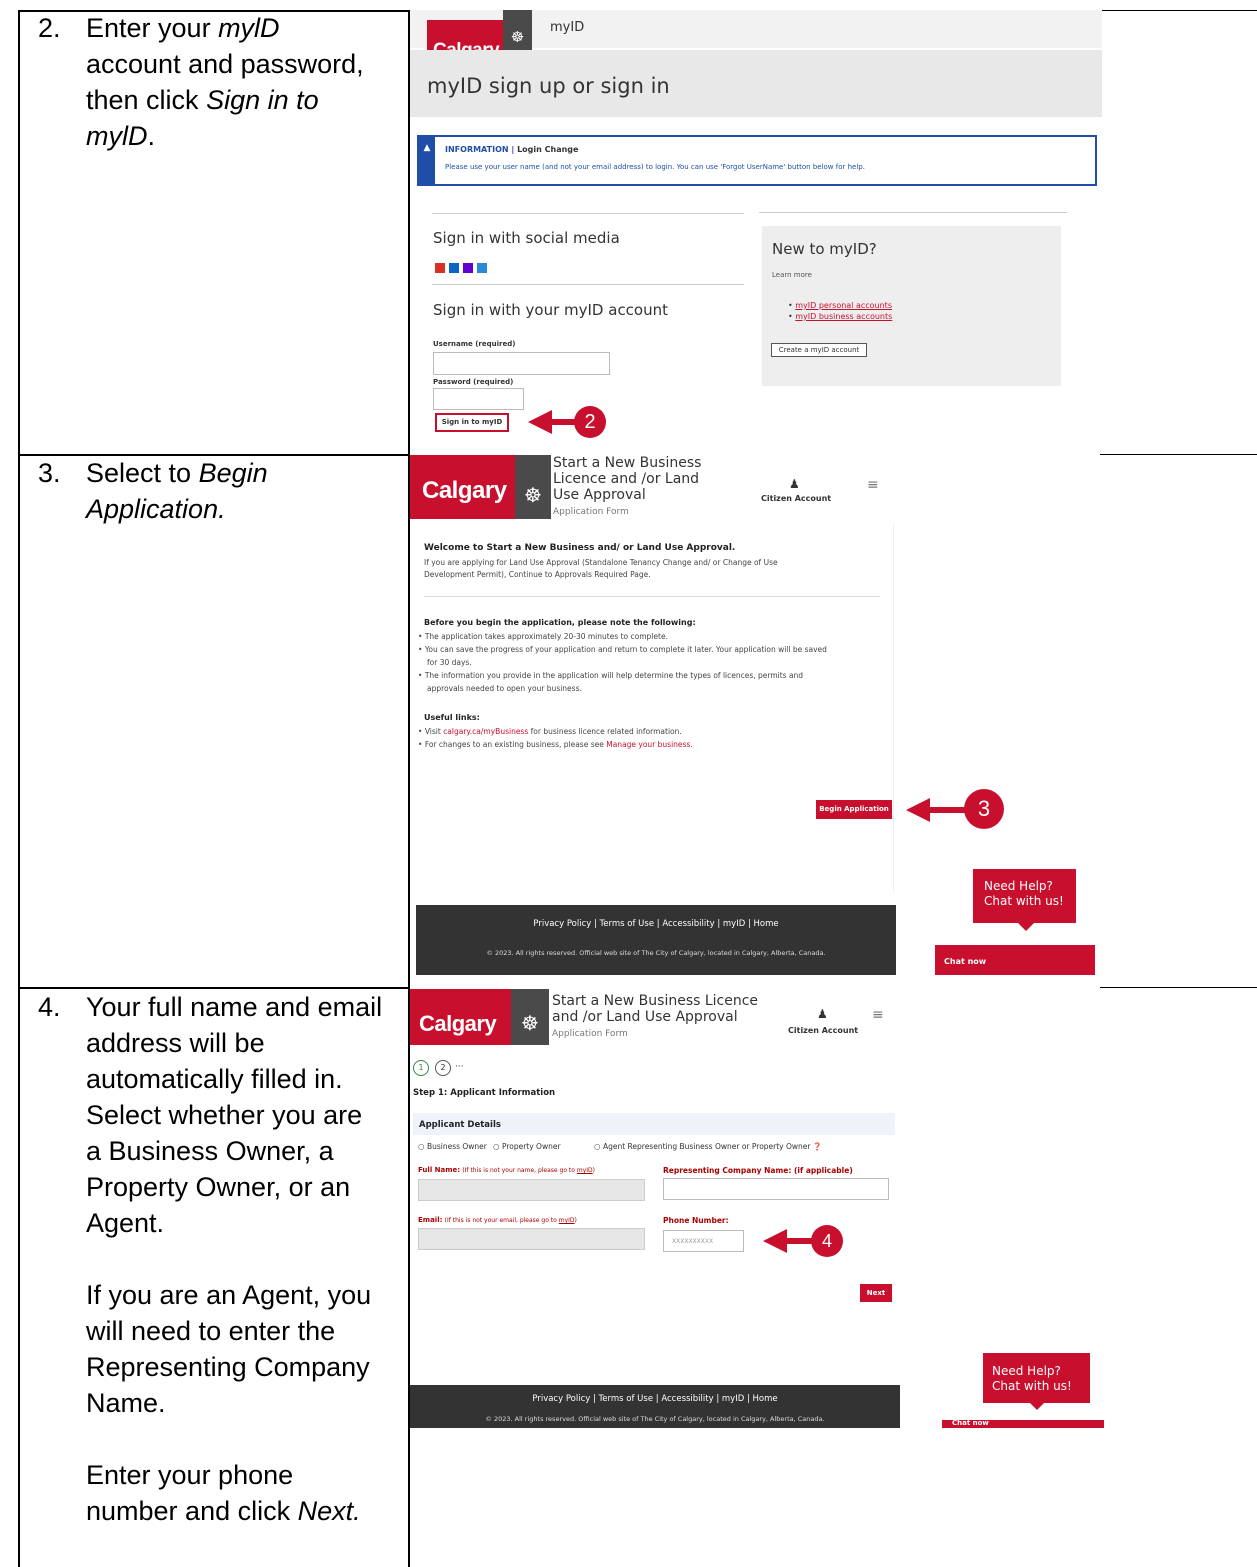 Image resolution: width=1257 pixels, height=1567 pixels. I want to click on radio-property-owner: ○ Property Owner, so click(527, 1146).